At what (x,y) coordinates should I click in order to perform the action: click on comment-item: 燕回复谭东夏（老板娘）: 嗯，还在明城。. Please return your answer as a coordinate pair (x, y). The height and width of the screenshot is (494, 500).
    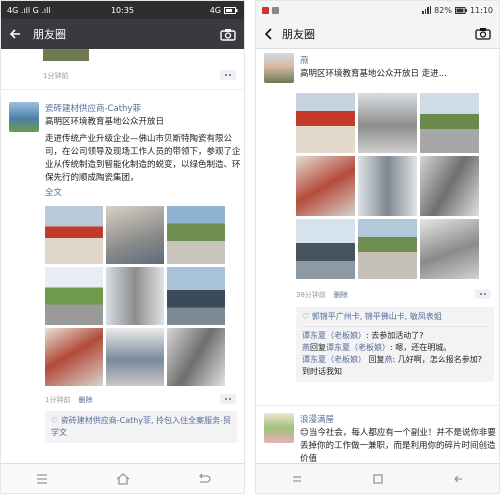
    Looking at the image, I should click on (395, 348).